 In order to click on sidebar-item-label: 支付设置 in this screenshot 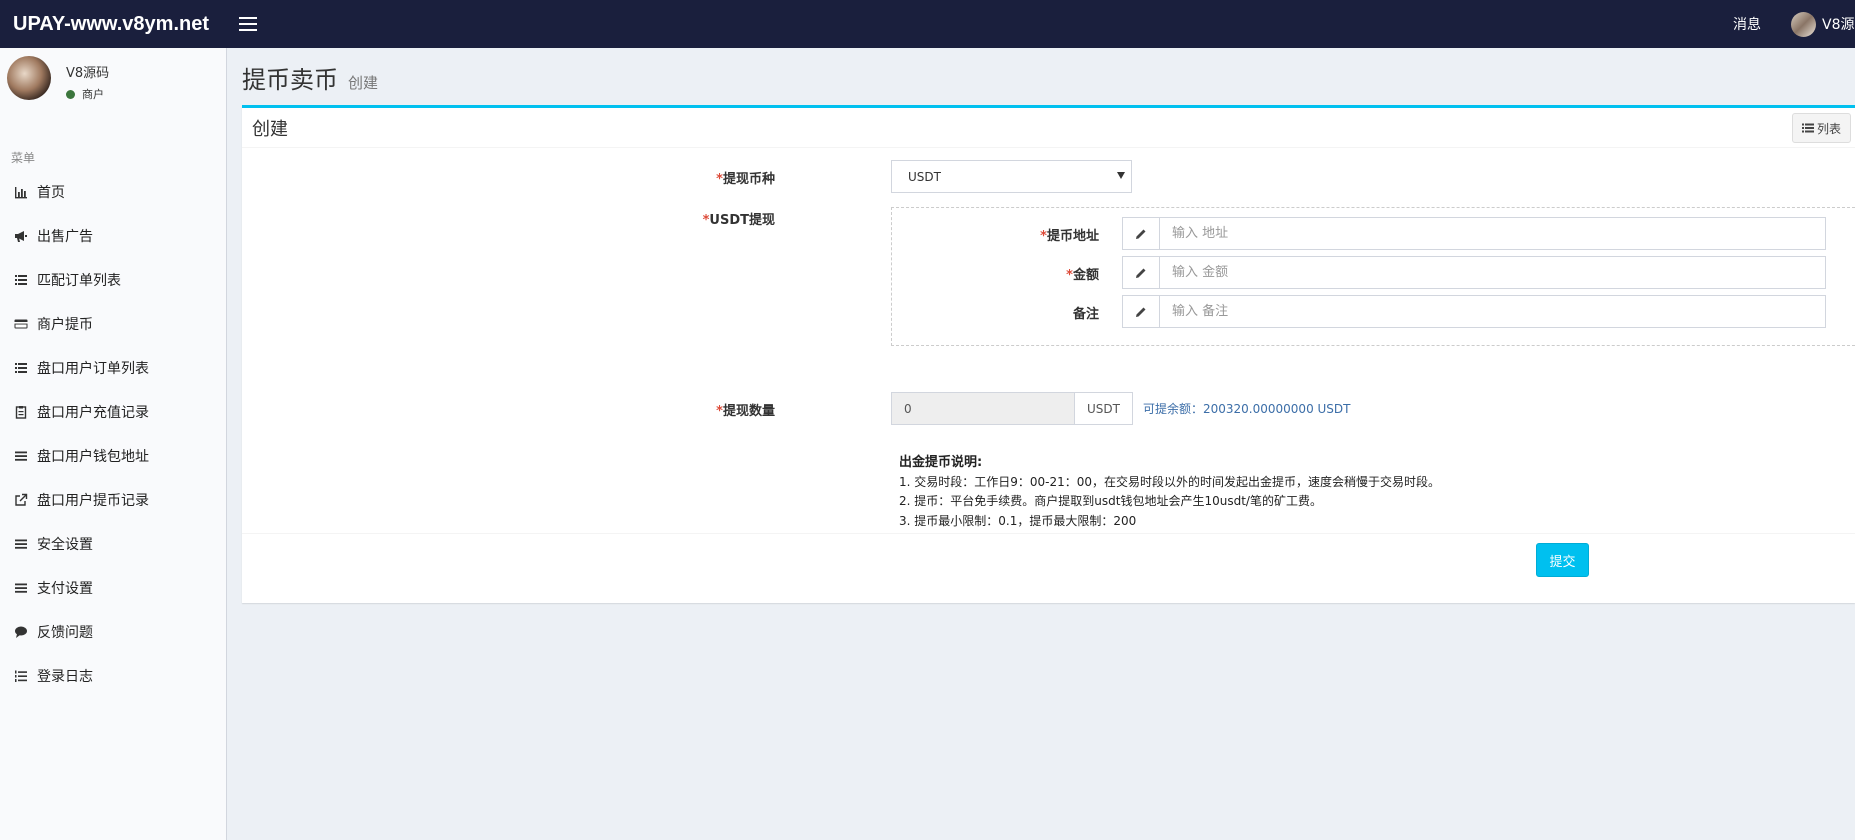, I will do `click(65, 589)`.